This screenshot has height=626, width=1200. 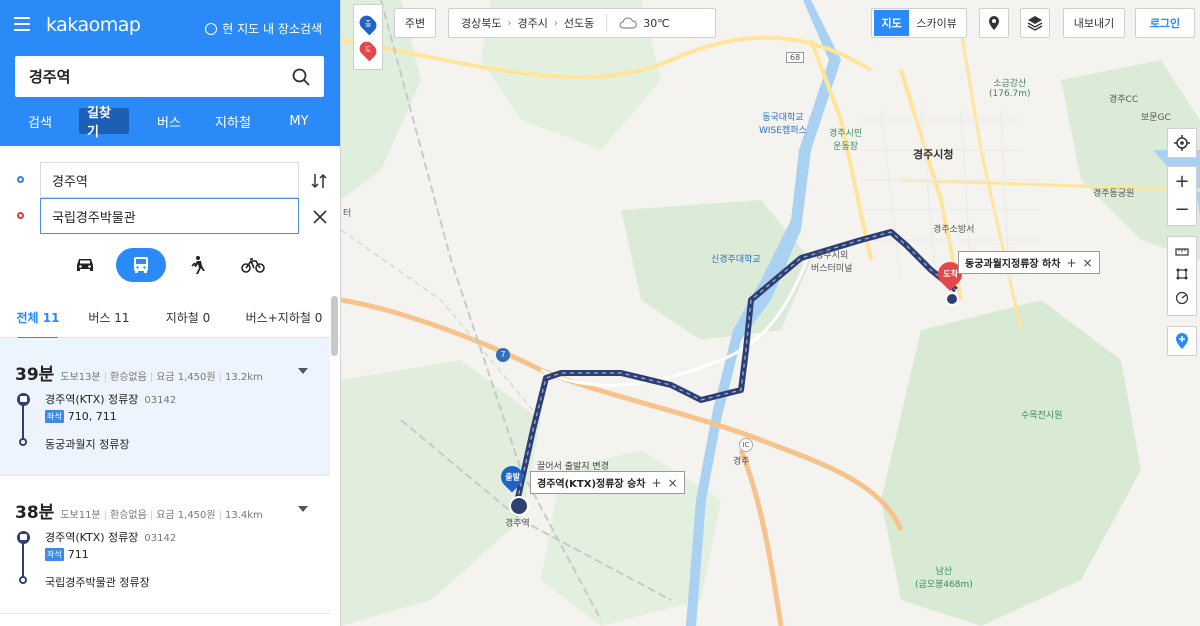 I want to click on tab-search: 검색, so click(x=40, y=121).